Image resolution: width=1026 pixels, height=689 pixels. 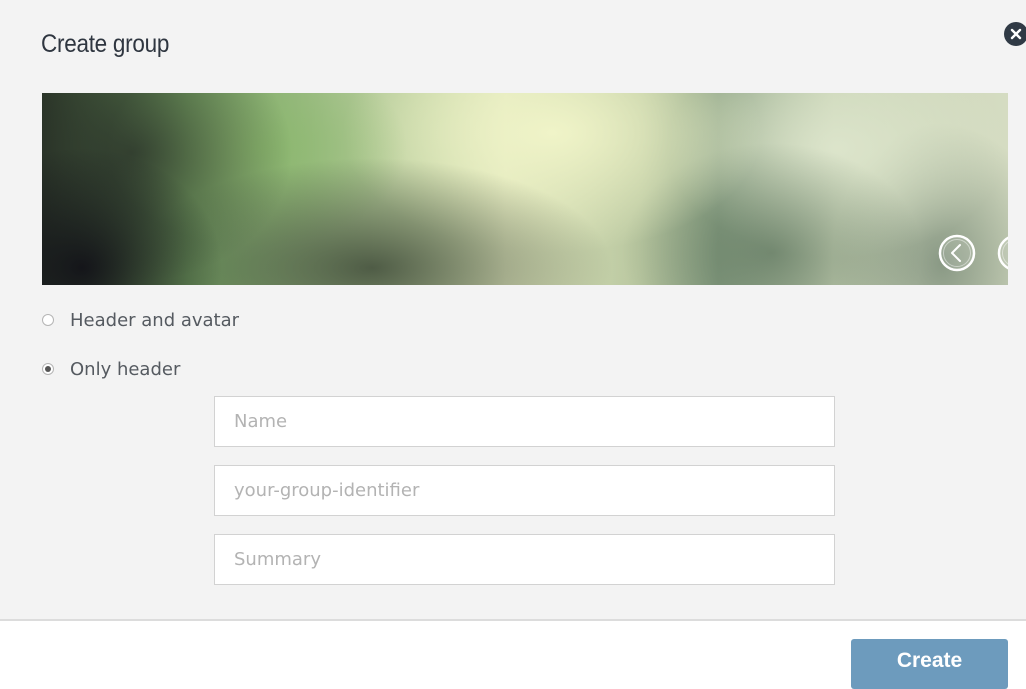 I want to click on option-label: Only header, so click(x=125, y=369).